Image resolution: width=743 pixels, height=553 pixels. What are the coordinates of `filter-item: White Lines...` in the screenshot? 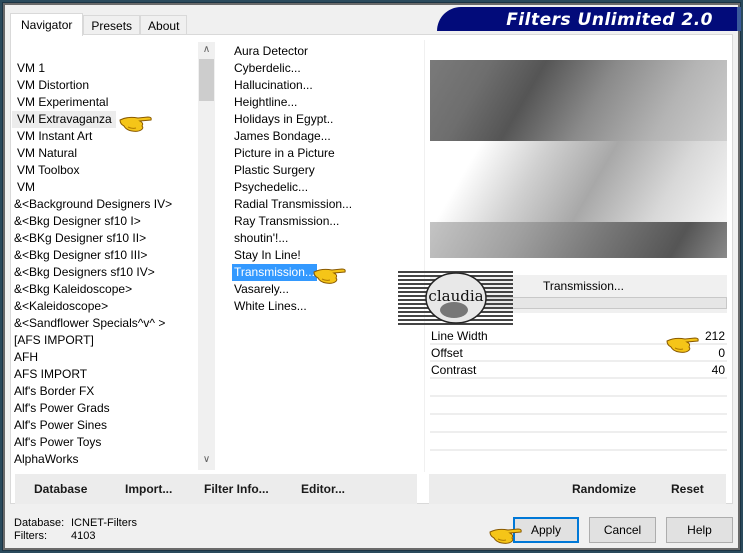 It's located at (270, 306).